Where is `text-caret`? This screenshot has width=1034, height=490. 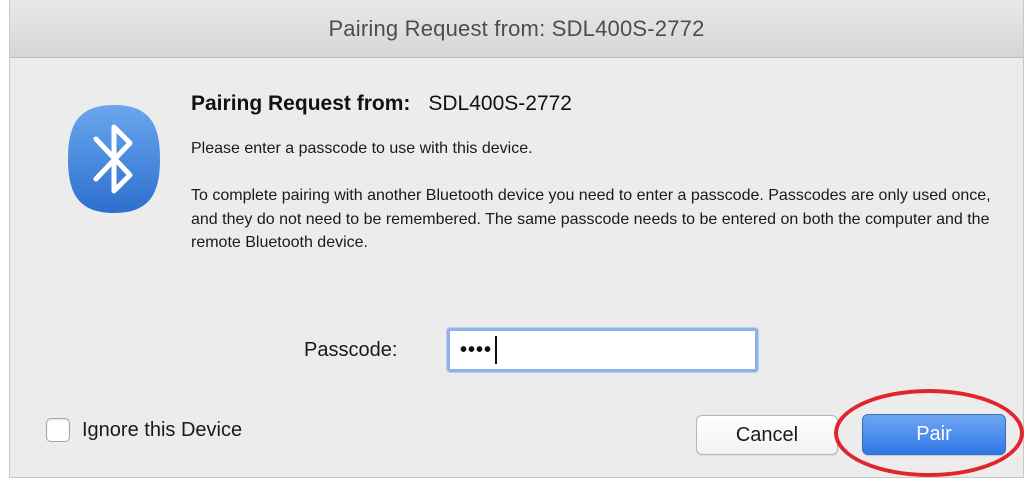 text-caret is located at coordinates (496, 350).